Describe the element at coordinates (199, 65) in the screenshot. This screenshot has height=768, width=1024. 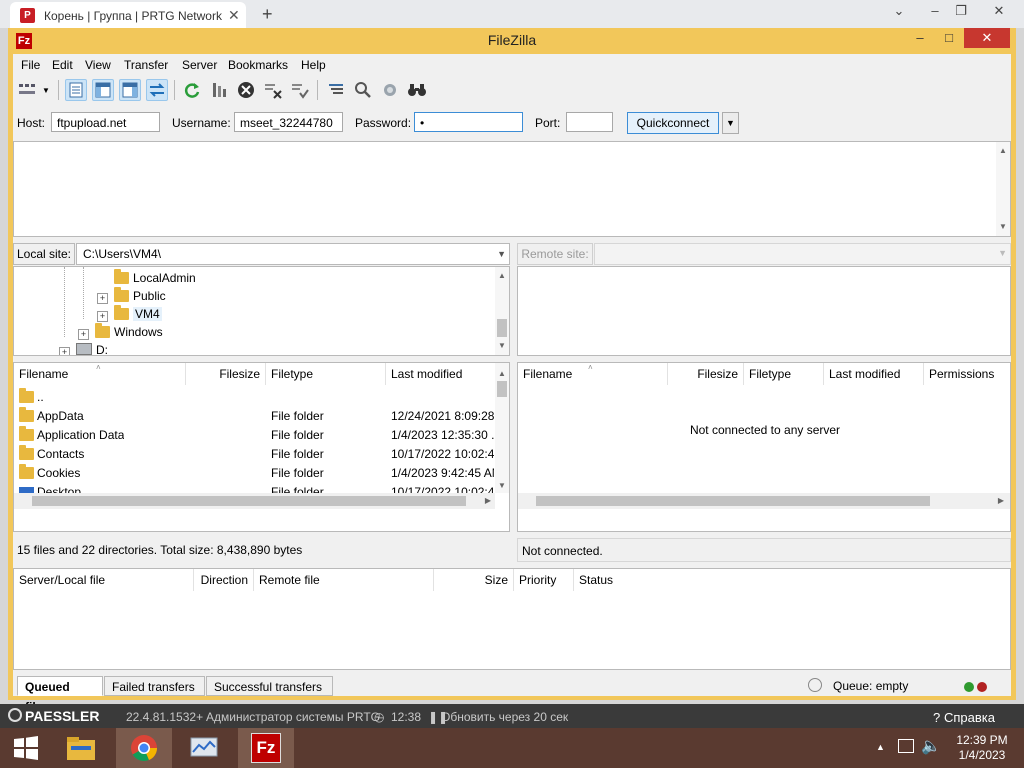
I see `menu-server: Server` at that location.